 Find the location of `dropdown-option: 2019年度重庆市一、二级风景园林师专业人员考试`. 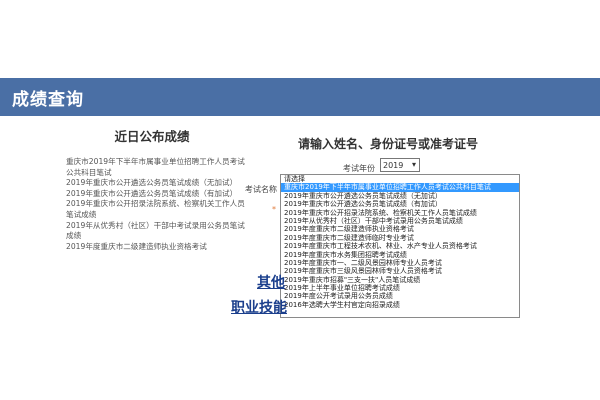

dropdown-option: 2019年度重庆市一、二级风景园林师专业人员考试 is located at coordinates (400, 263).